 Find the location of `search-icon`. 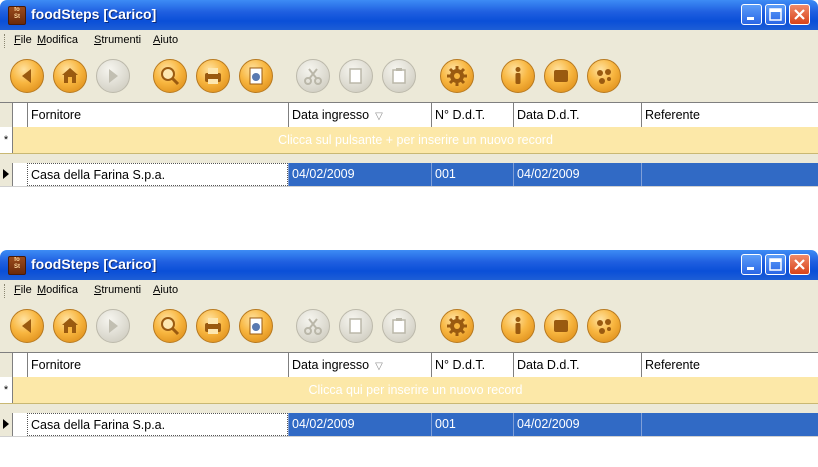

search-icon is located at coordinates (170, 326).